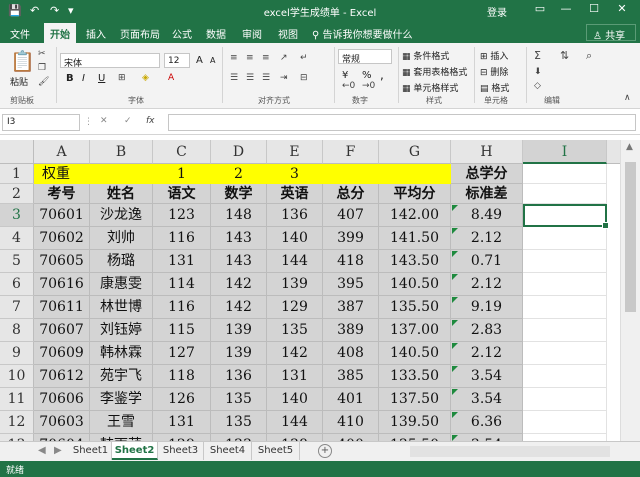  What do you see at coordinates (17, 422) in the screenshot?
I see `row-header-12: 12` at bounding box center [17, 422].